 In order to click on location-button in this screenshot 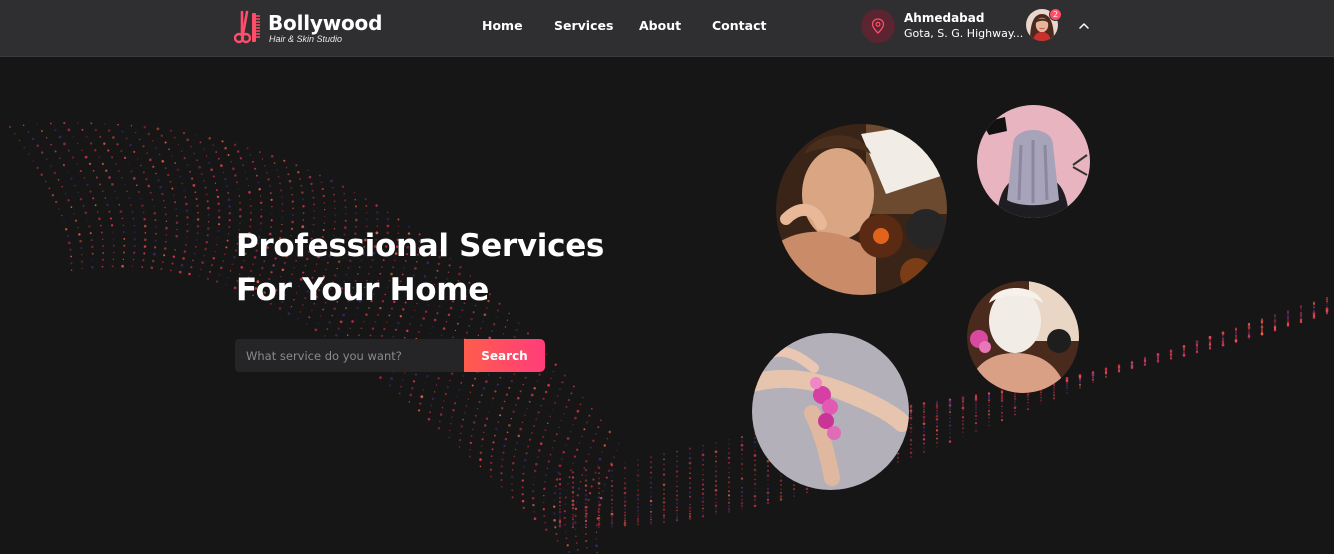, I will do `click(878, 26)`.